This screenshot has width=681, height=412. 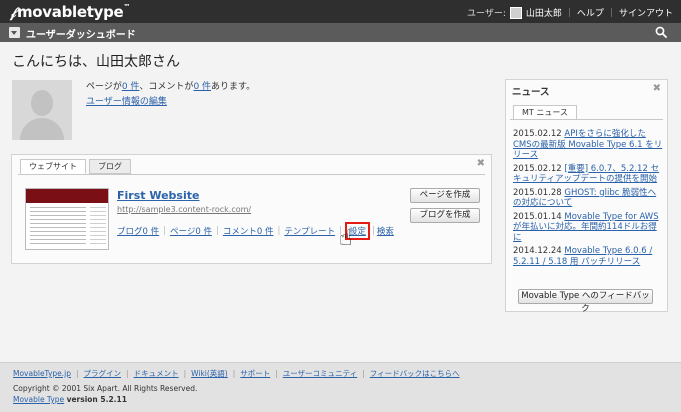 I want to click on movabletype-logo: 𝒻movabletype™, so click(x=70, y=12).